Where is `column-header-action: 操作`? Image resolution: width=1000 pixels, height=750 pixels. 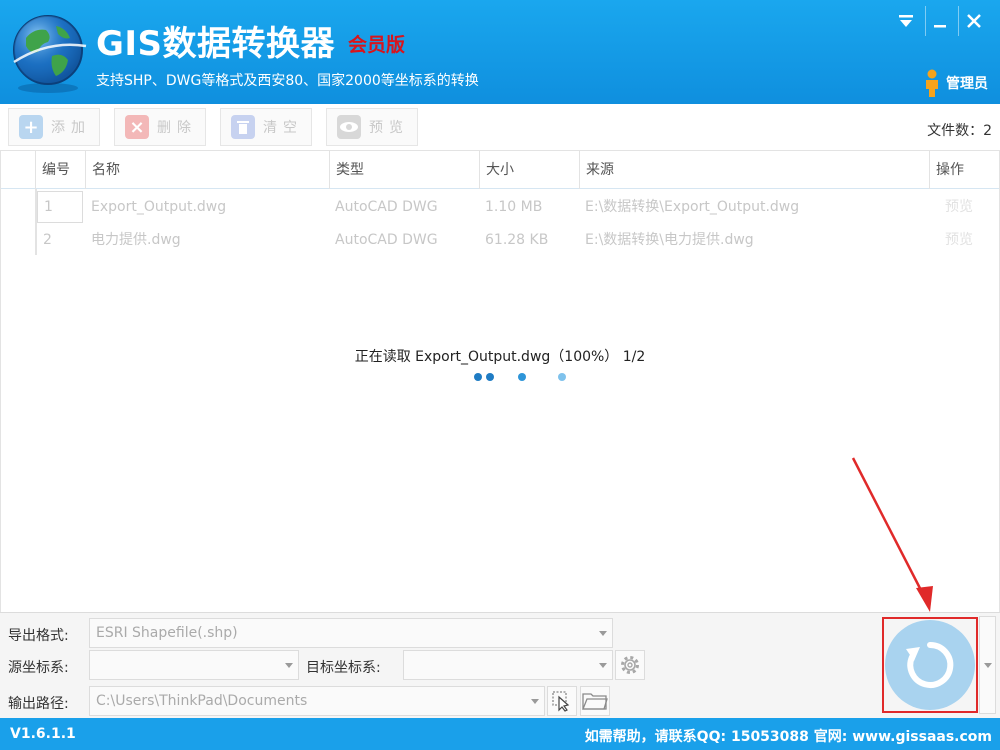 column-header-action: 操作 is located at coordinates (964, 170).